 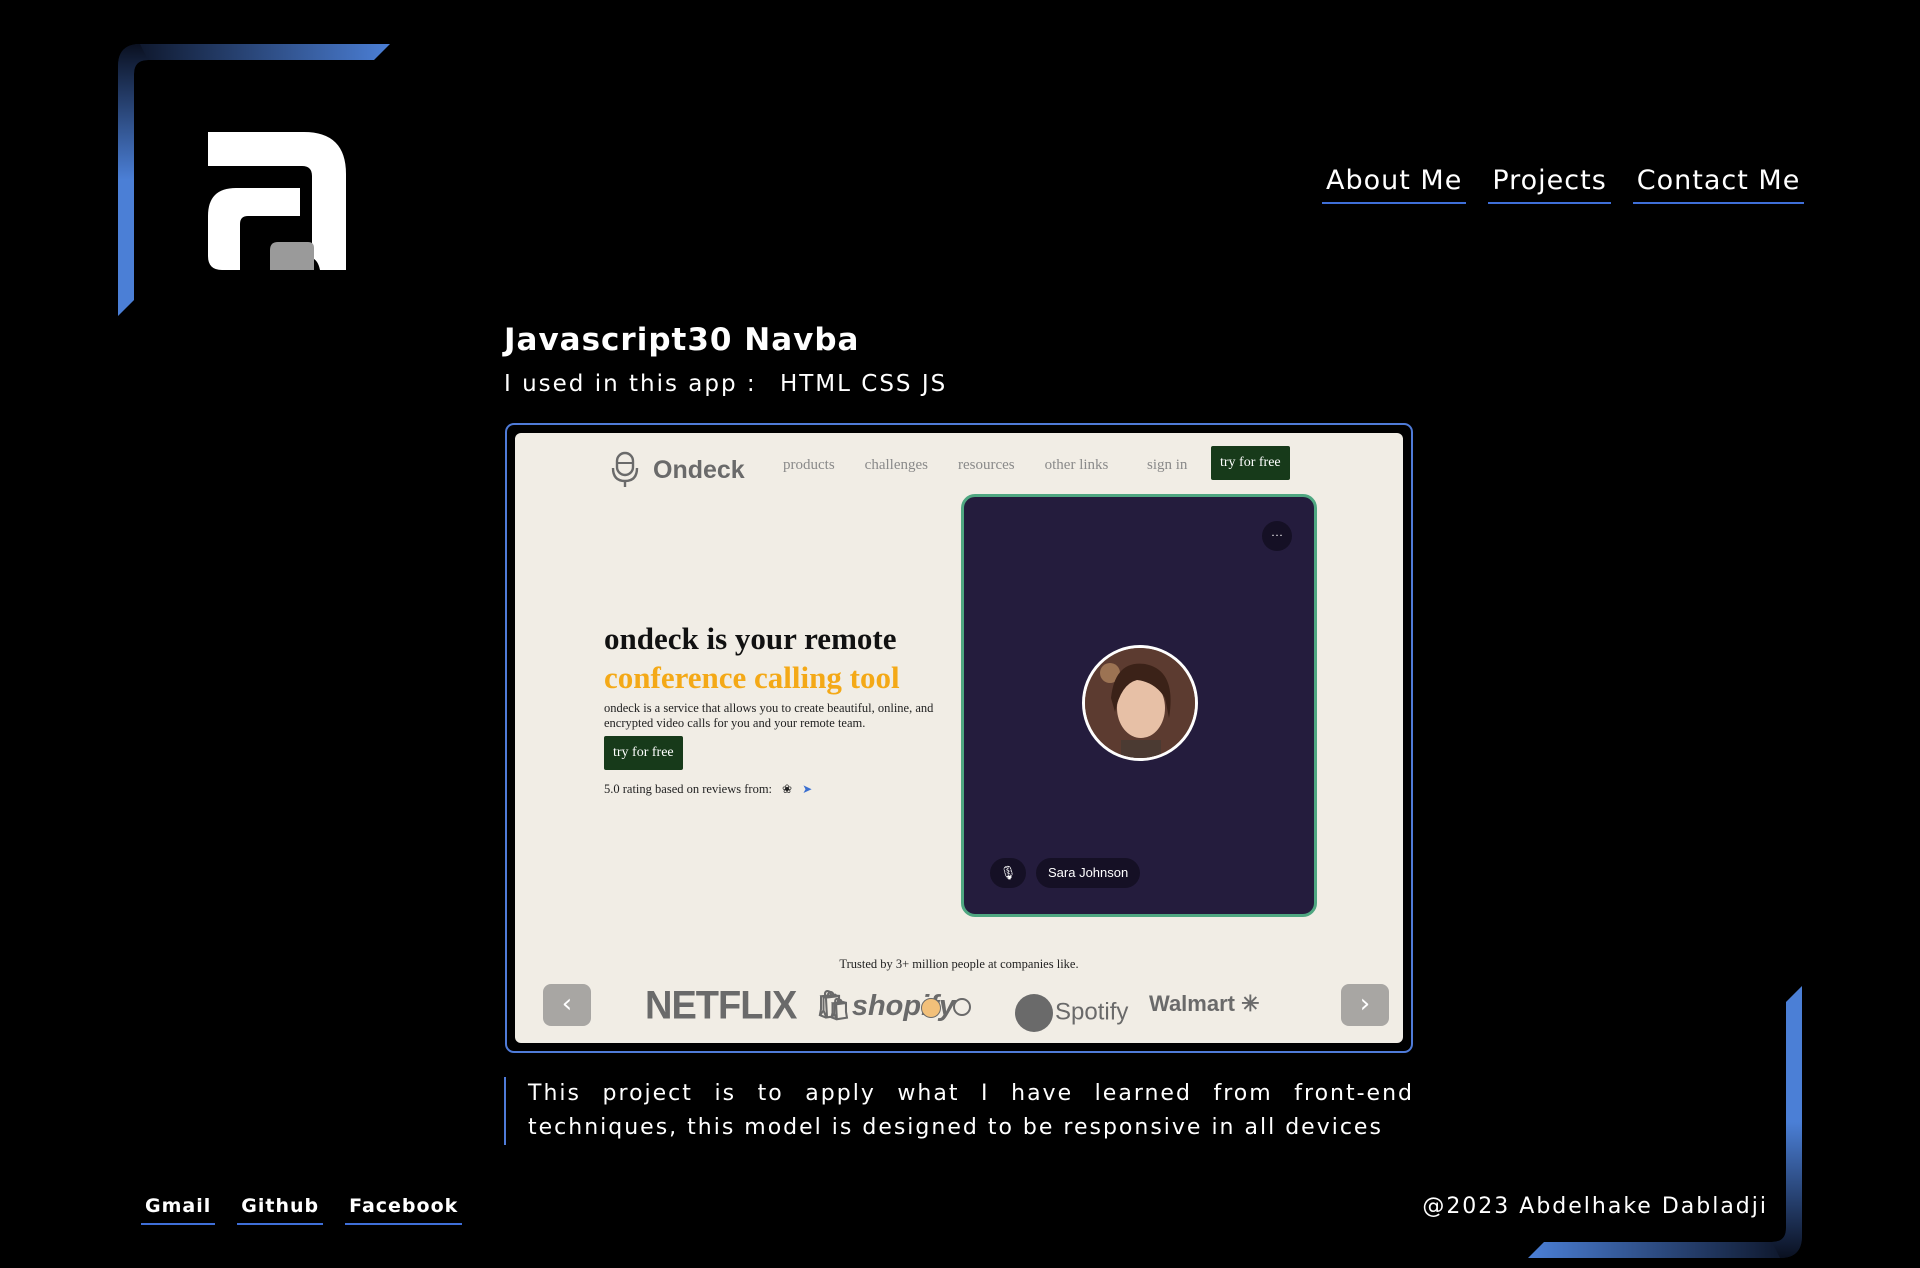 What do you see at coordinates (278, 202) in the screenshot?
I see `a-monogram-logo` at bounding box center [278, 202].